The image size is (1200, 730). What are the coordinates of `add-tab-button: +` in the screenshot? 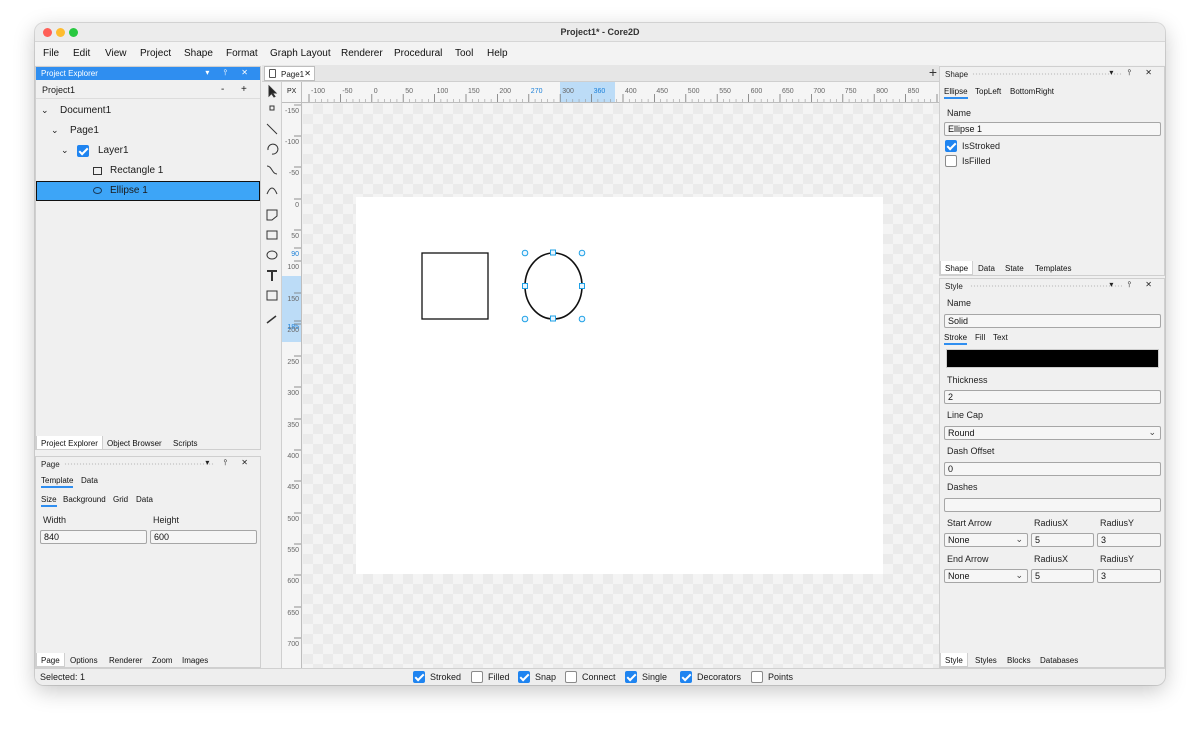 It's located at (933, 72).